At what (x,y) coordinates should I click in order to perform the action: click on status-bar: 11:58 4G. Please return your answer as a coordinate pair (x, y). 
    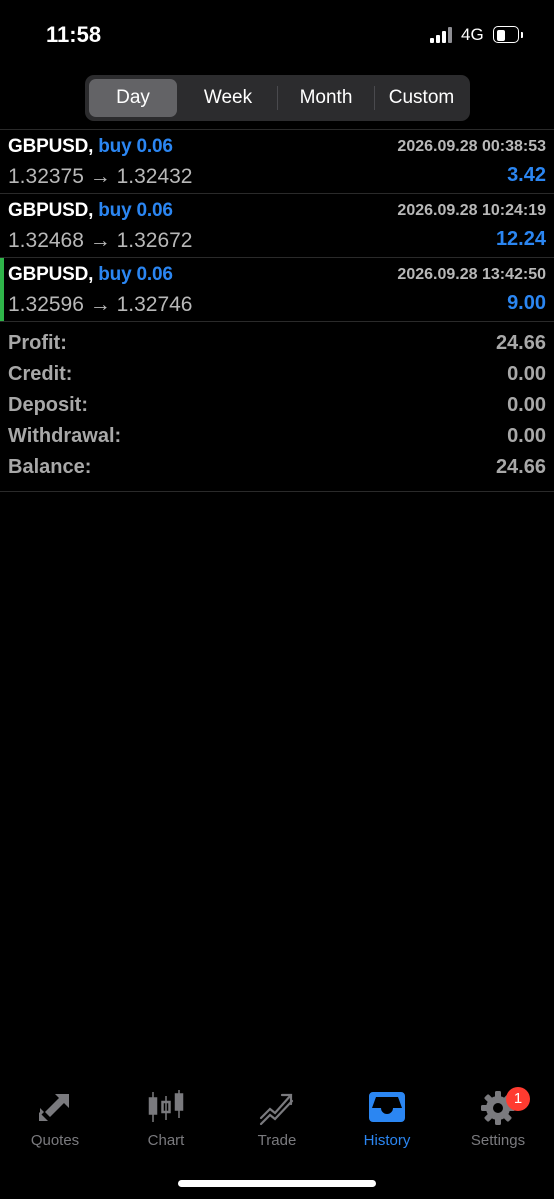
    Looking at the image, I should click on (277, 35).